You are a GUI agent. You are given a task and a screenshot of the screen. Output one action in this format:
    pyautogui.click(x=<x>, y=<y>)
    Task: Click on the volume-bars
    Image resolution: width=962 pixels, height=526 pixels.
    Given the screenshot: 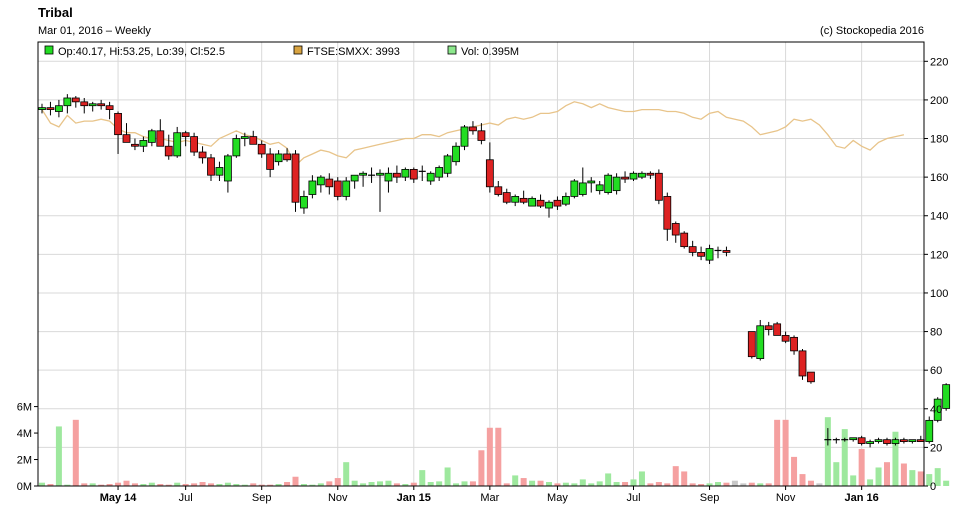 What is the action you would take?
    pyautogui.click(x=494, y=451)
    